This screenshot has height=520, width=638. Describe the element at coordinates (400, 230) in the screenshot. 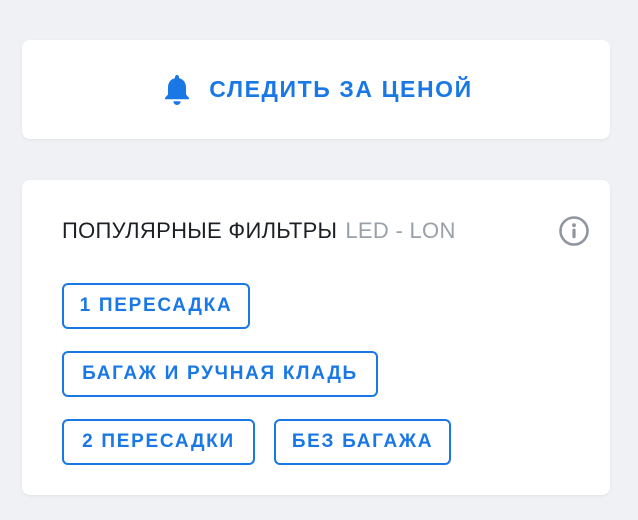

I see `popular-filters-route: LED - LON` at that location.